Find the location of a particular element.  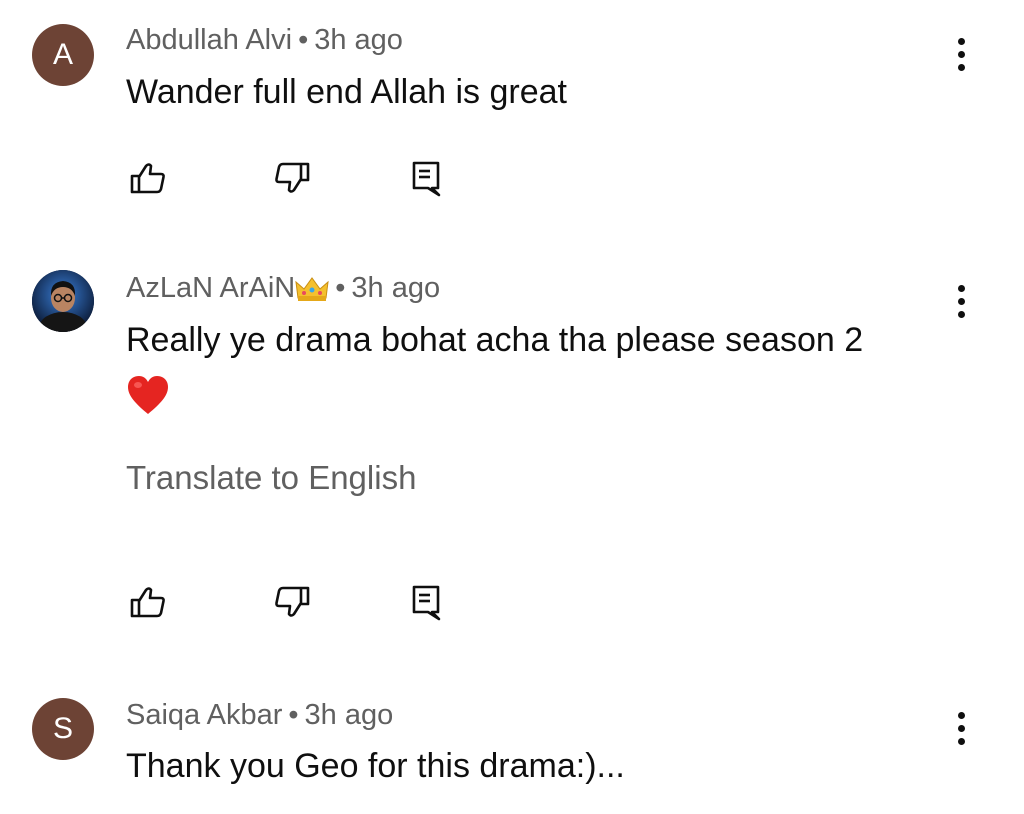

comment-meta: Saiqa Akbar • 3h ago is located at coordinates (259, 715).